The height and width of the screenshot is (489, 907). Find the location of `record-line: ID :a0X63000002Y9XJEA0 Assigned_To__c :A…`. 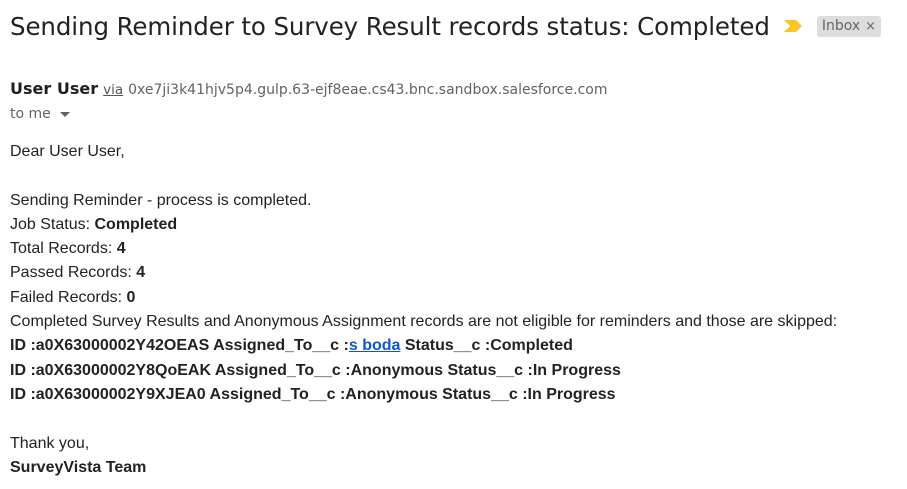

record-line: ID :a0X63000002Y9XJEA0 Assigned_To__c :A… is located at coordinates (313, 394).